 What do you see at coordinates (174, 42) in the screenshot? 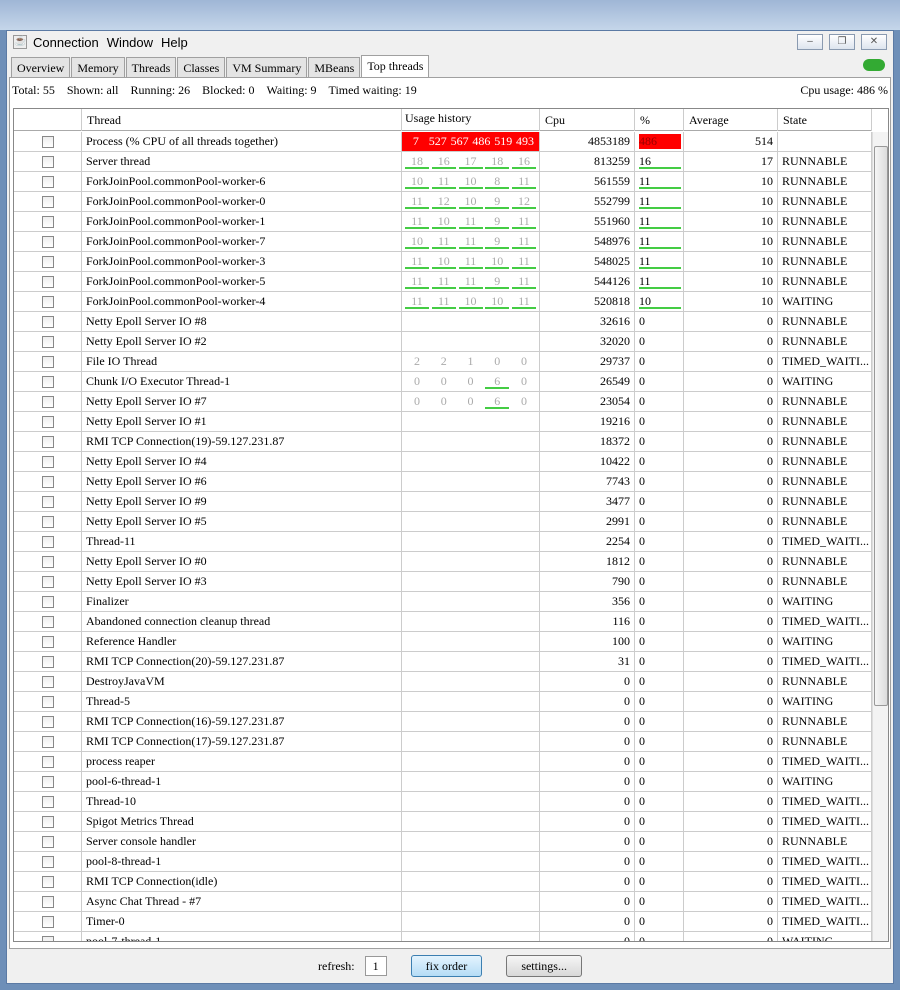
I see `menu-help: Help` at bounding box center [174, 42].